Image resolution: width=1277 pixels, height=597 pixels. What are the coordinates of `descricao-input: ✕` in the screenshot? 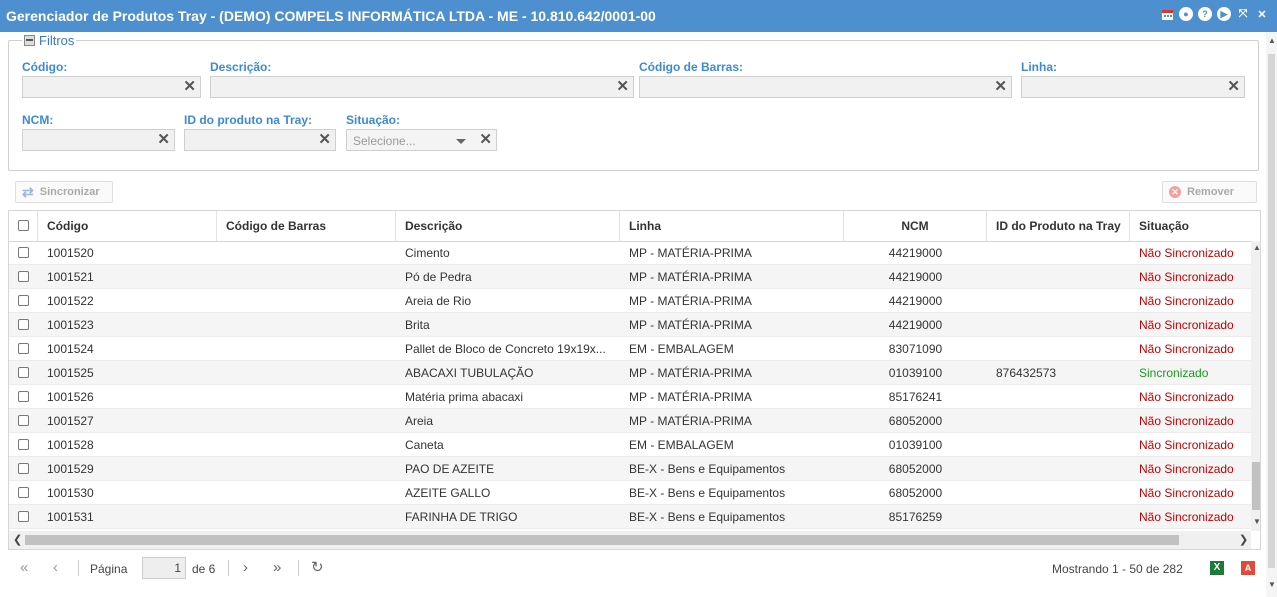 It's located at (422, 87).